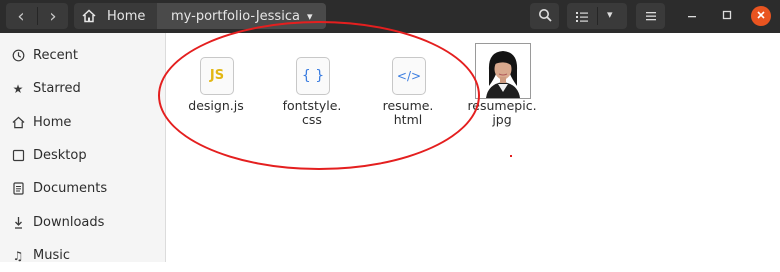 The height and width of the screenshot is (272, 780). What do you see at coordinates (82, 122) in the screenshot?
I see `sidebar-item-home: Home` at bounding box center [82, 122].